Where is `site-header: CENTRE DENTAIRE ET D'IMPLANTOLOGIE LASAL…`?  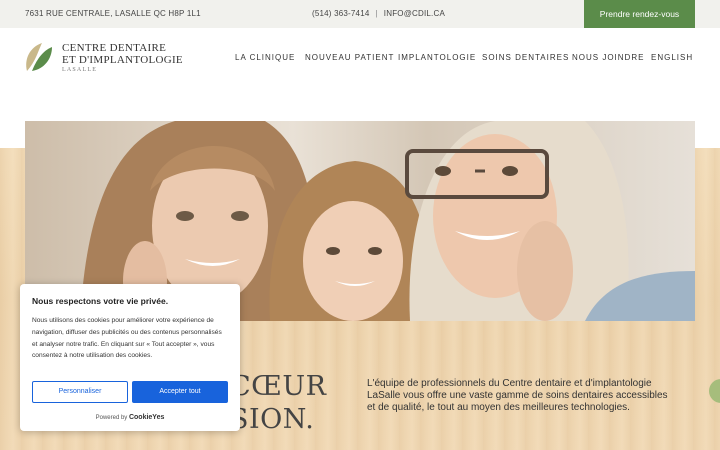 site-header: CENTRE DENTAIRE ET D'IMPLANTOLOGIE LASAL… is located at coordinates (360, 58).